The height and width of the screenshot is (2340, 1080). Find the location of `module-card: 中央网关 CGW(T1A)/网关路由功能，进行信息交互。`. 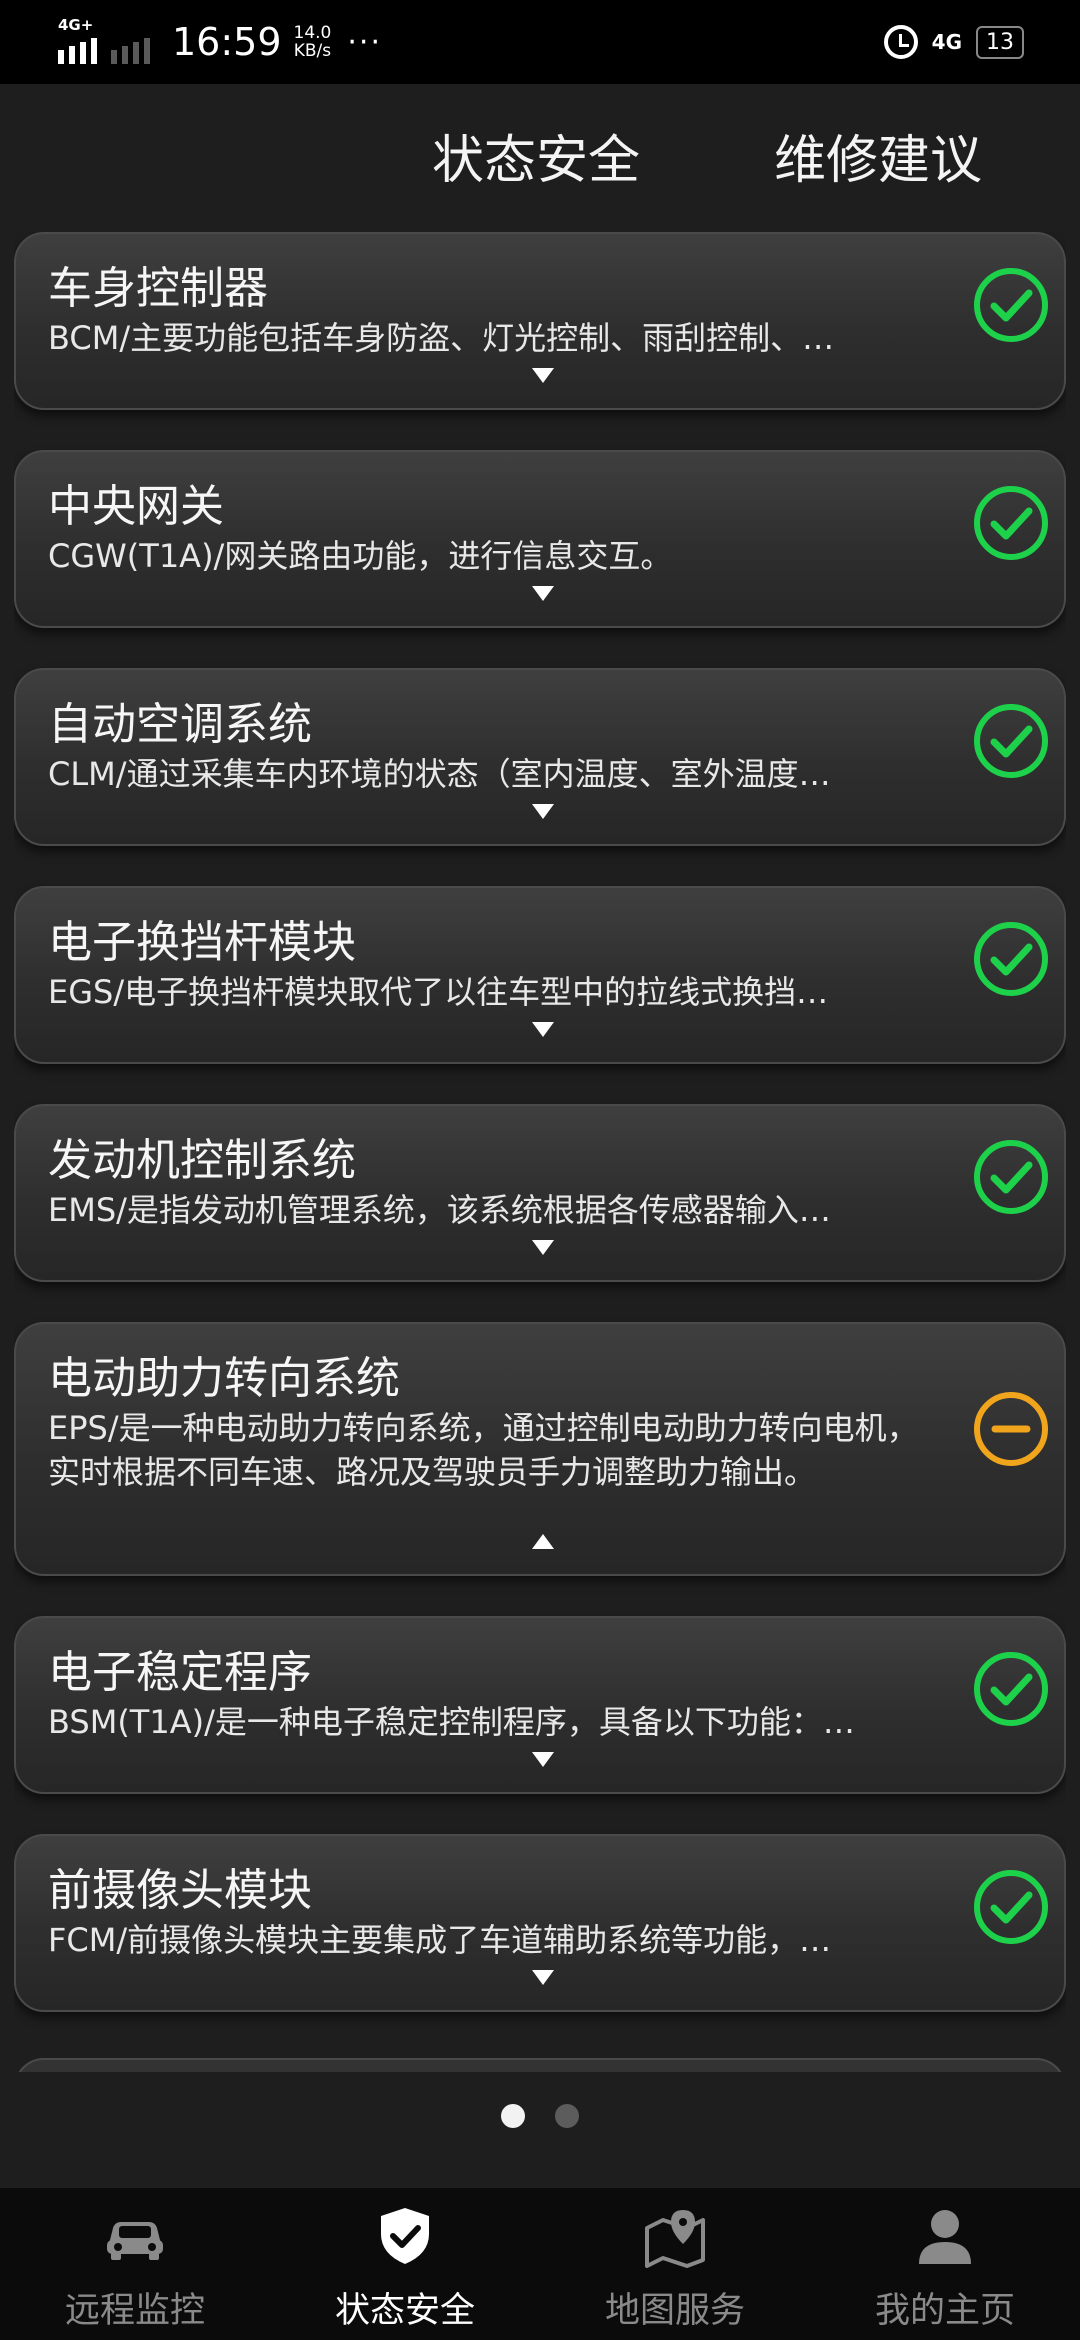

module-card: 中央网关 CGW(T1A)/网关路由功能，进行信息交互。 is located at coordinates (540, 539).